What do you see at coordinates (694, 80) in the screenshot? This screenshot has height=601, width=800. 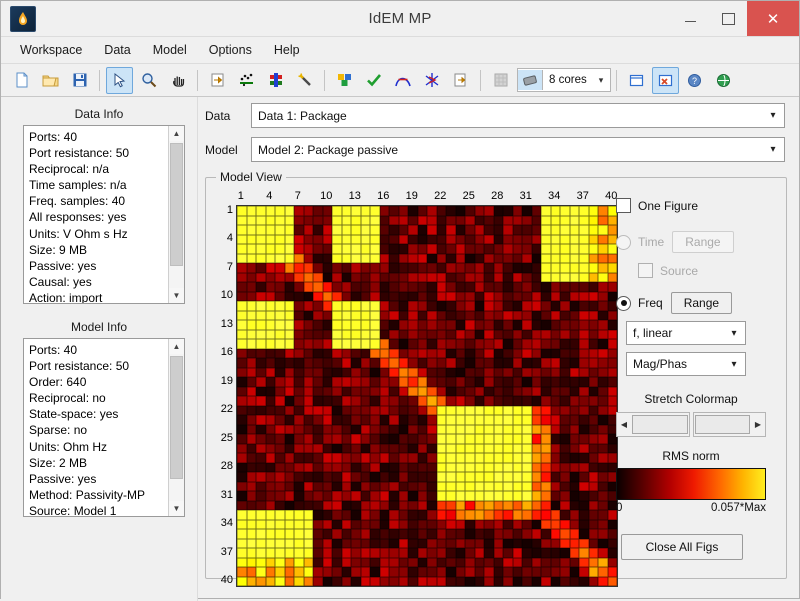 I see `help-icon: ?` at bounding box center [694, 80].